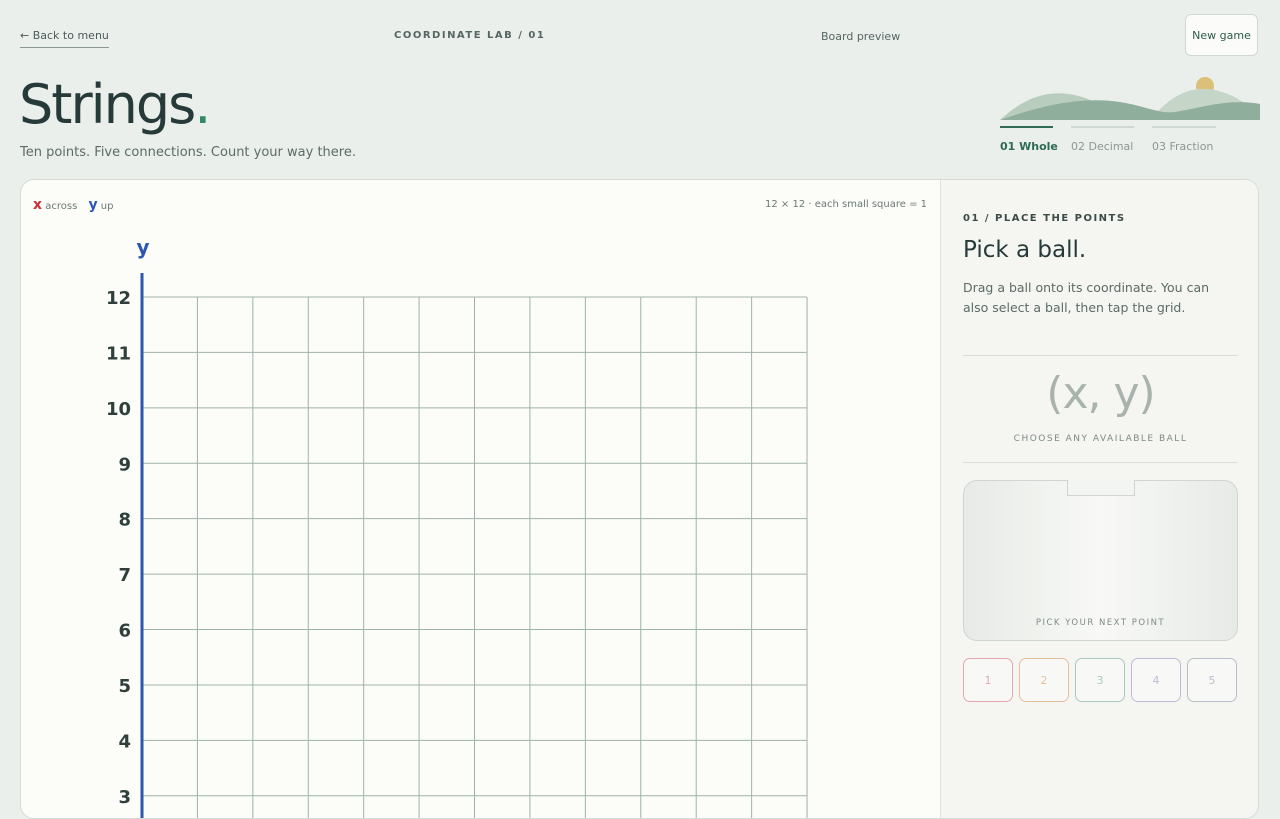 This screenshot has height=819, width=1280. What do you see at coordinates (1025, 250) in the screenshot?
I see `panel-title: Pick a ball.` at bounding box center [1025, 250].